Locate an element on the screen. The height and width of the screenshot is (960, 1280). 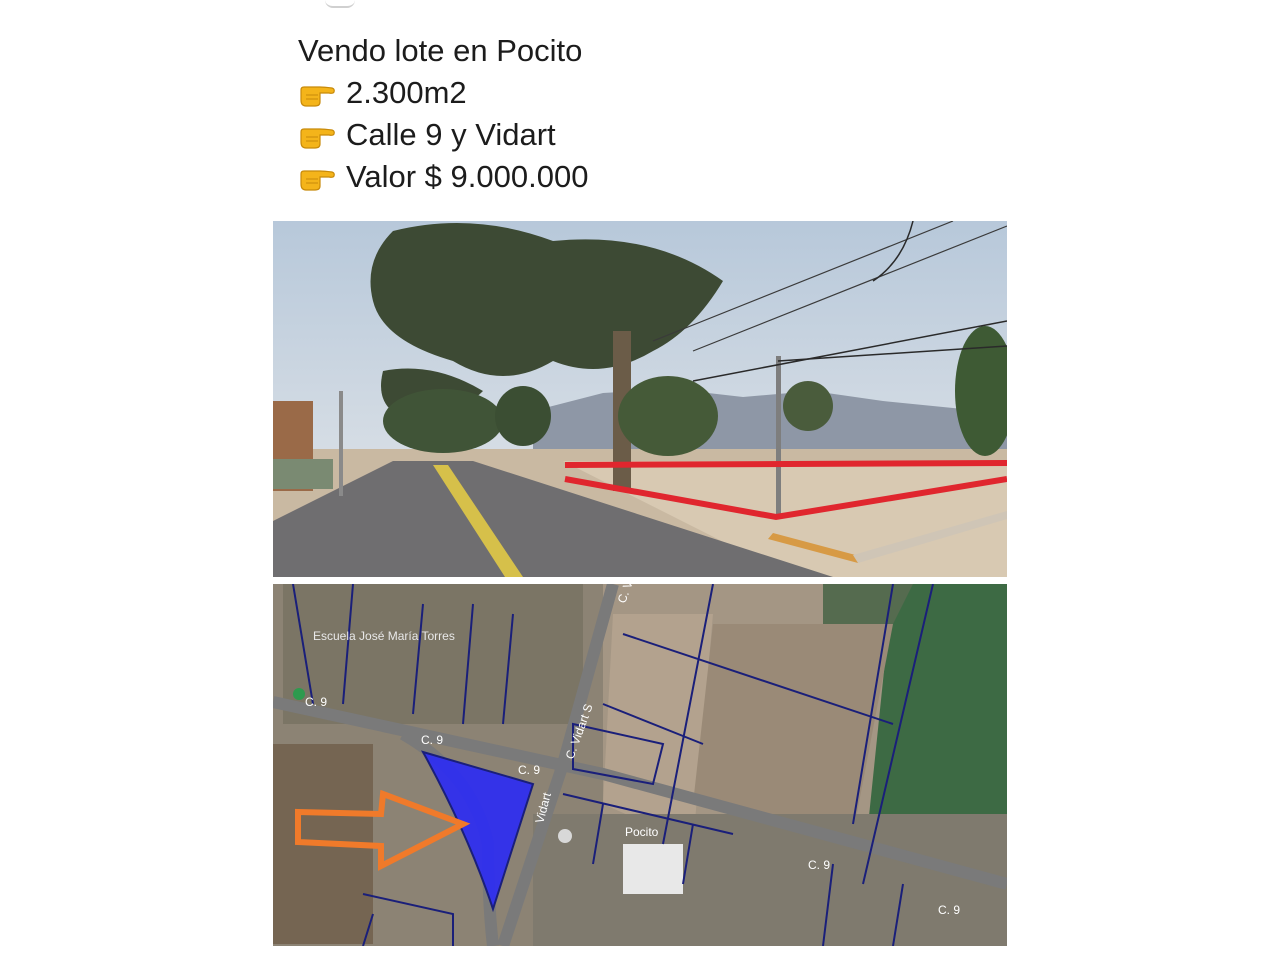
bullet-address: Calle 9 y Vidart is located at coordinates (443, 135).